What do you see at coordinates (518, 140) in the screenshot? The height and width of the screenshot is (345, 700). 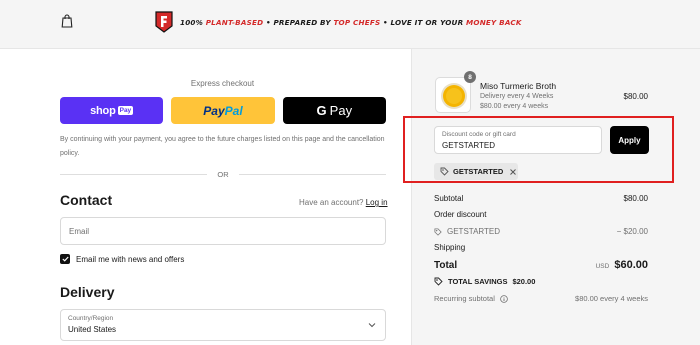 I see `discount-code-field: Discount code or gift card GETSTARTED` at bounding box center [518, 140].